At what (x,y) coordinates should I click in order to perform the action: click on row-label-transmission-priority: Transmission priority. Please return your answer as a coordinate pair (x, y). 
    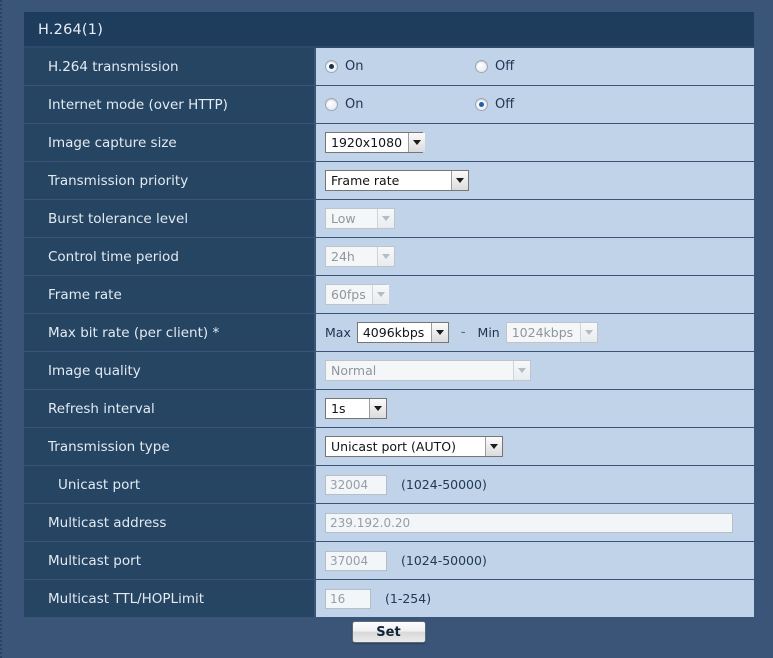
    Looking at the image, I should click on (170, 180).